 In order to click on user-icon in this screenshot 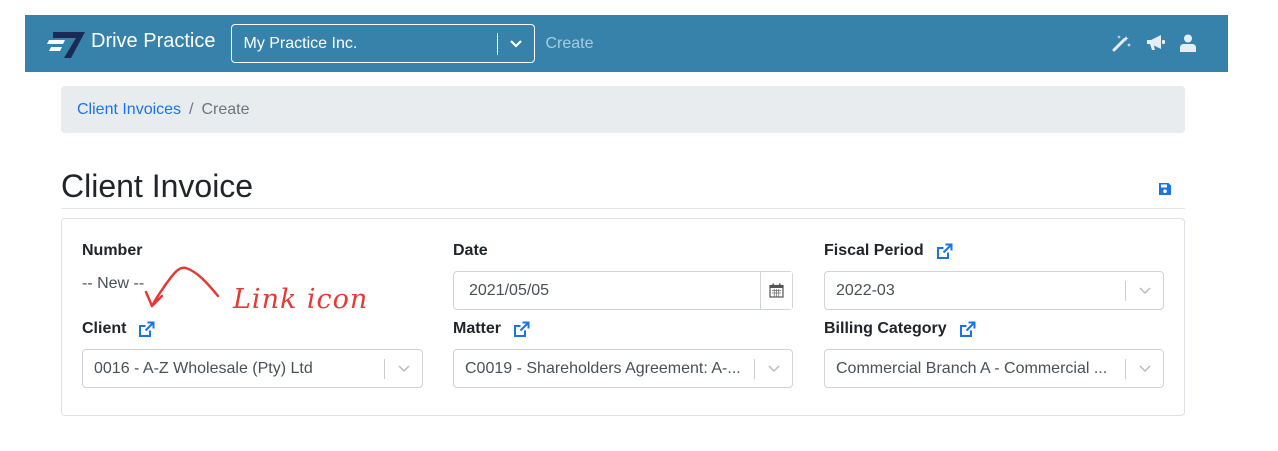, I will do `click(1188, 43)`.